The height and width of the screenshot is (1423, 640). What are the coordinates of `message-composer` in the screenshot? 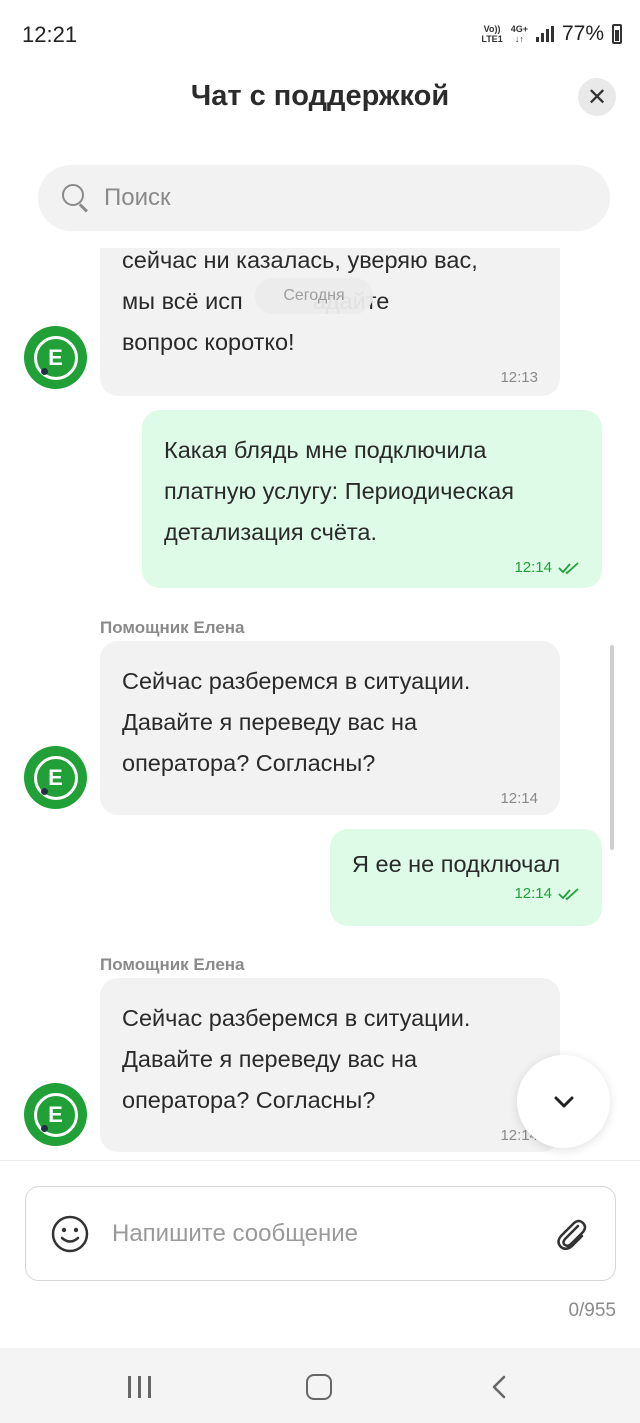 It's located at (320, 1233).